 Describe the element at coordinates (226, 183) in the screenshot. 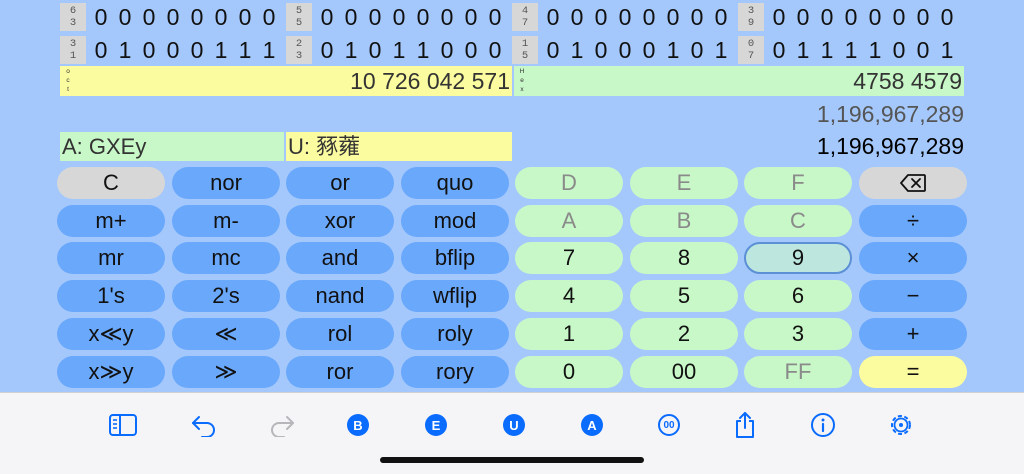

I see `nor-button: nor` at that location.